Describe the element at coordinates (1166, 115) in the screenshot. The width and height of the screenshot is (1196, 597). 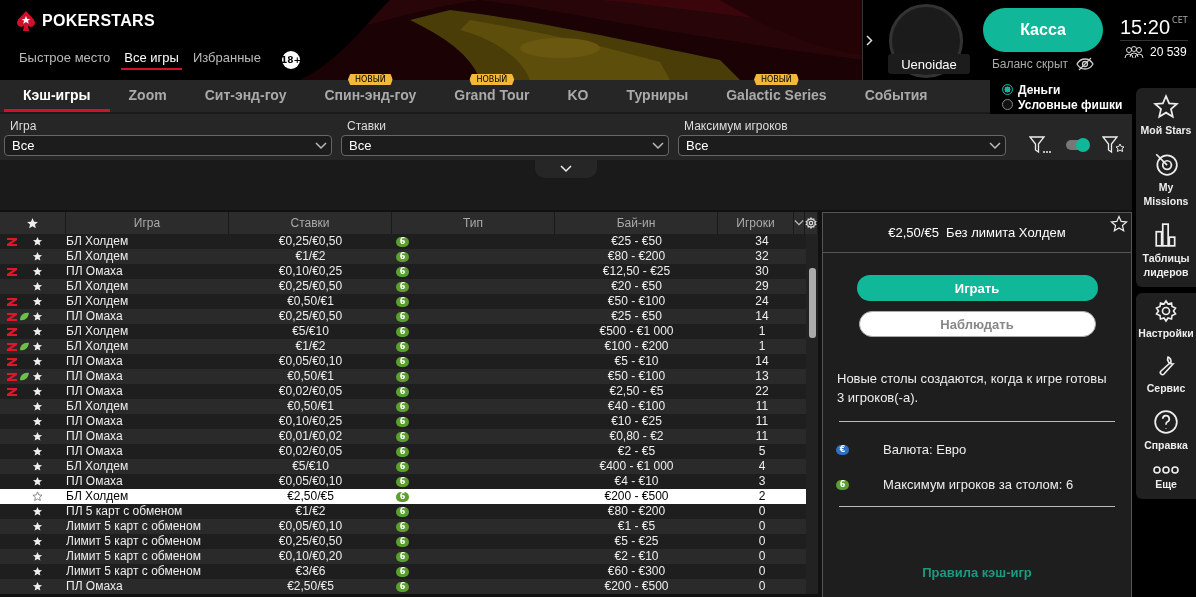
I see `sidebar-button: Мой Stars` at that location.